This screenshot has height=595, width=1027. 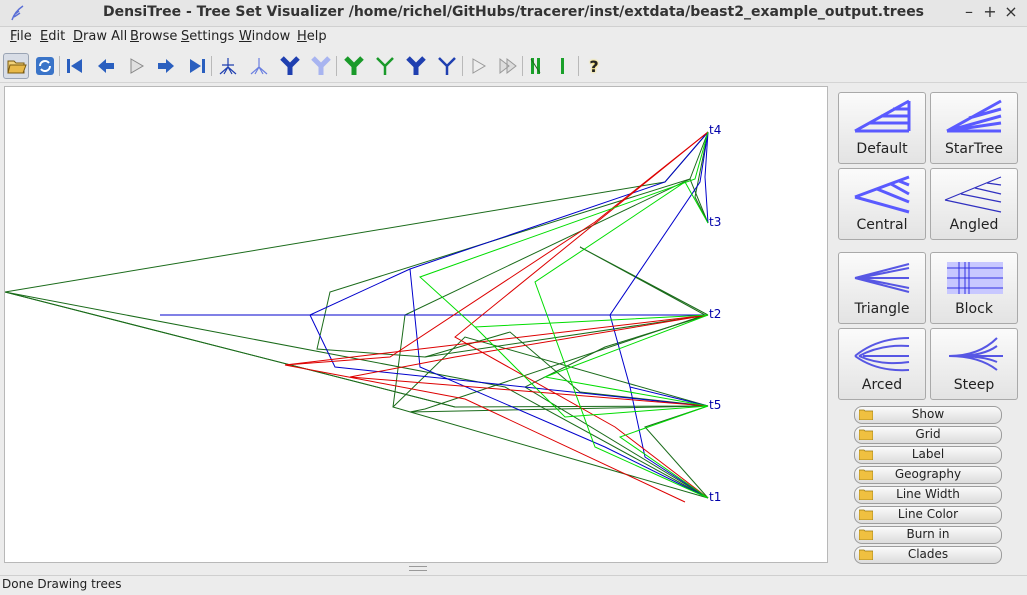 What do you see at coordinates (75, 66) in the screenshot?
I see `first-icon` at bounding box center [75, 66].